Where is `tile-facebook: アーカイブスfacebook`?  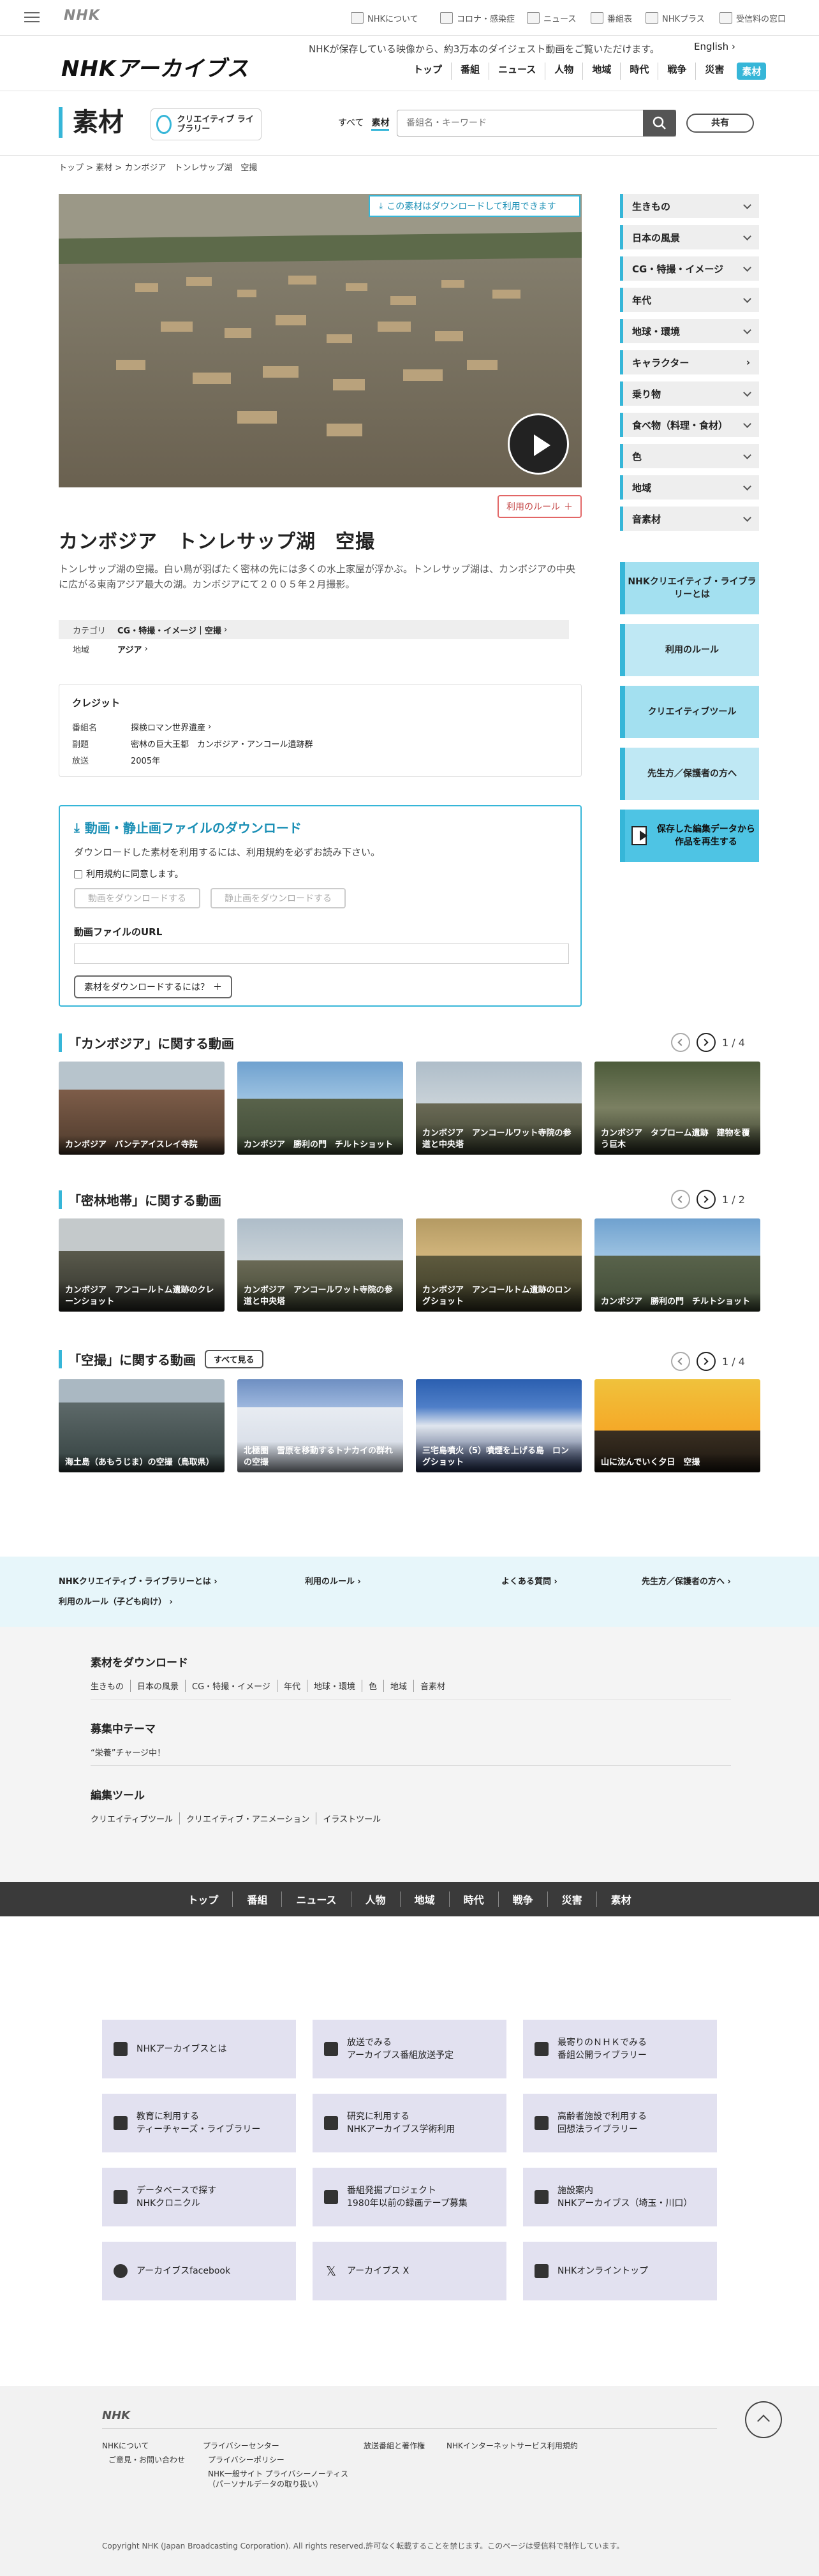 tile-facebook: アーカイブスfacebook is located at coordinates (199, 2271).